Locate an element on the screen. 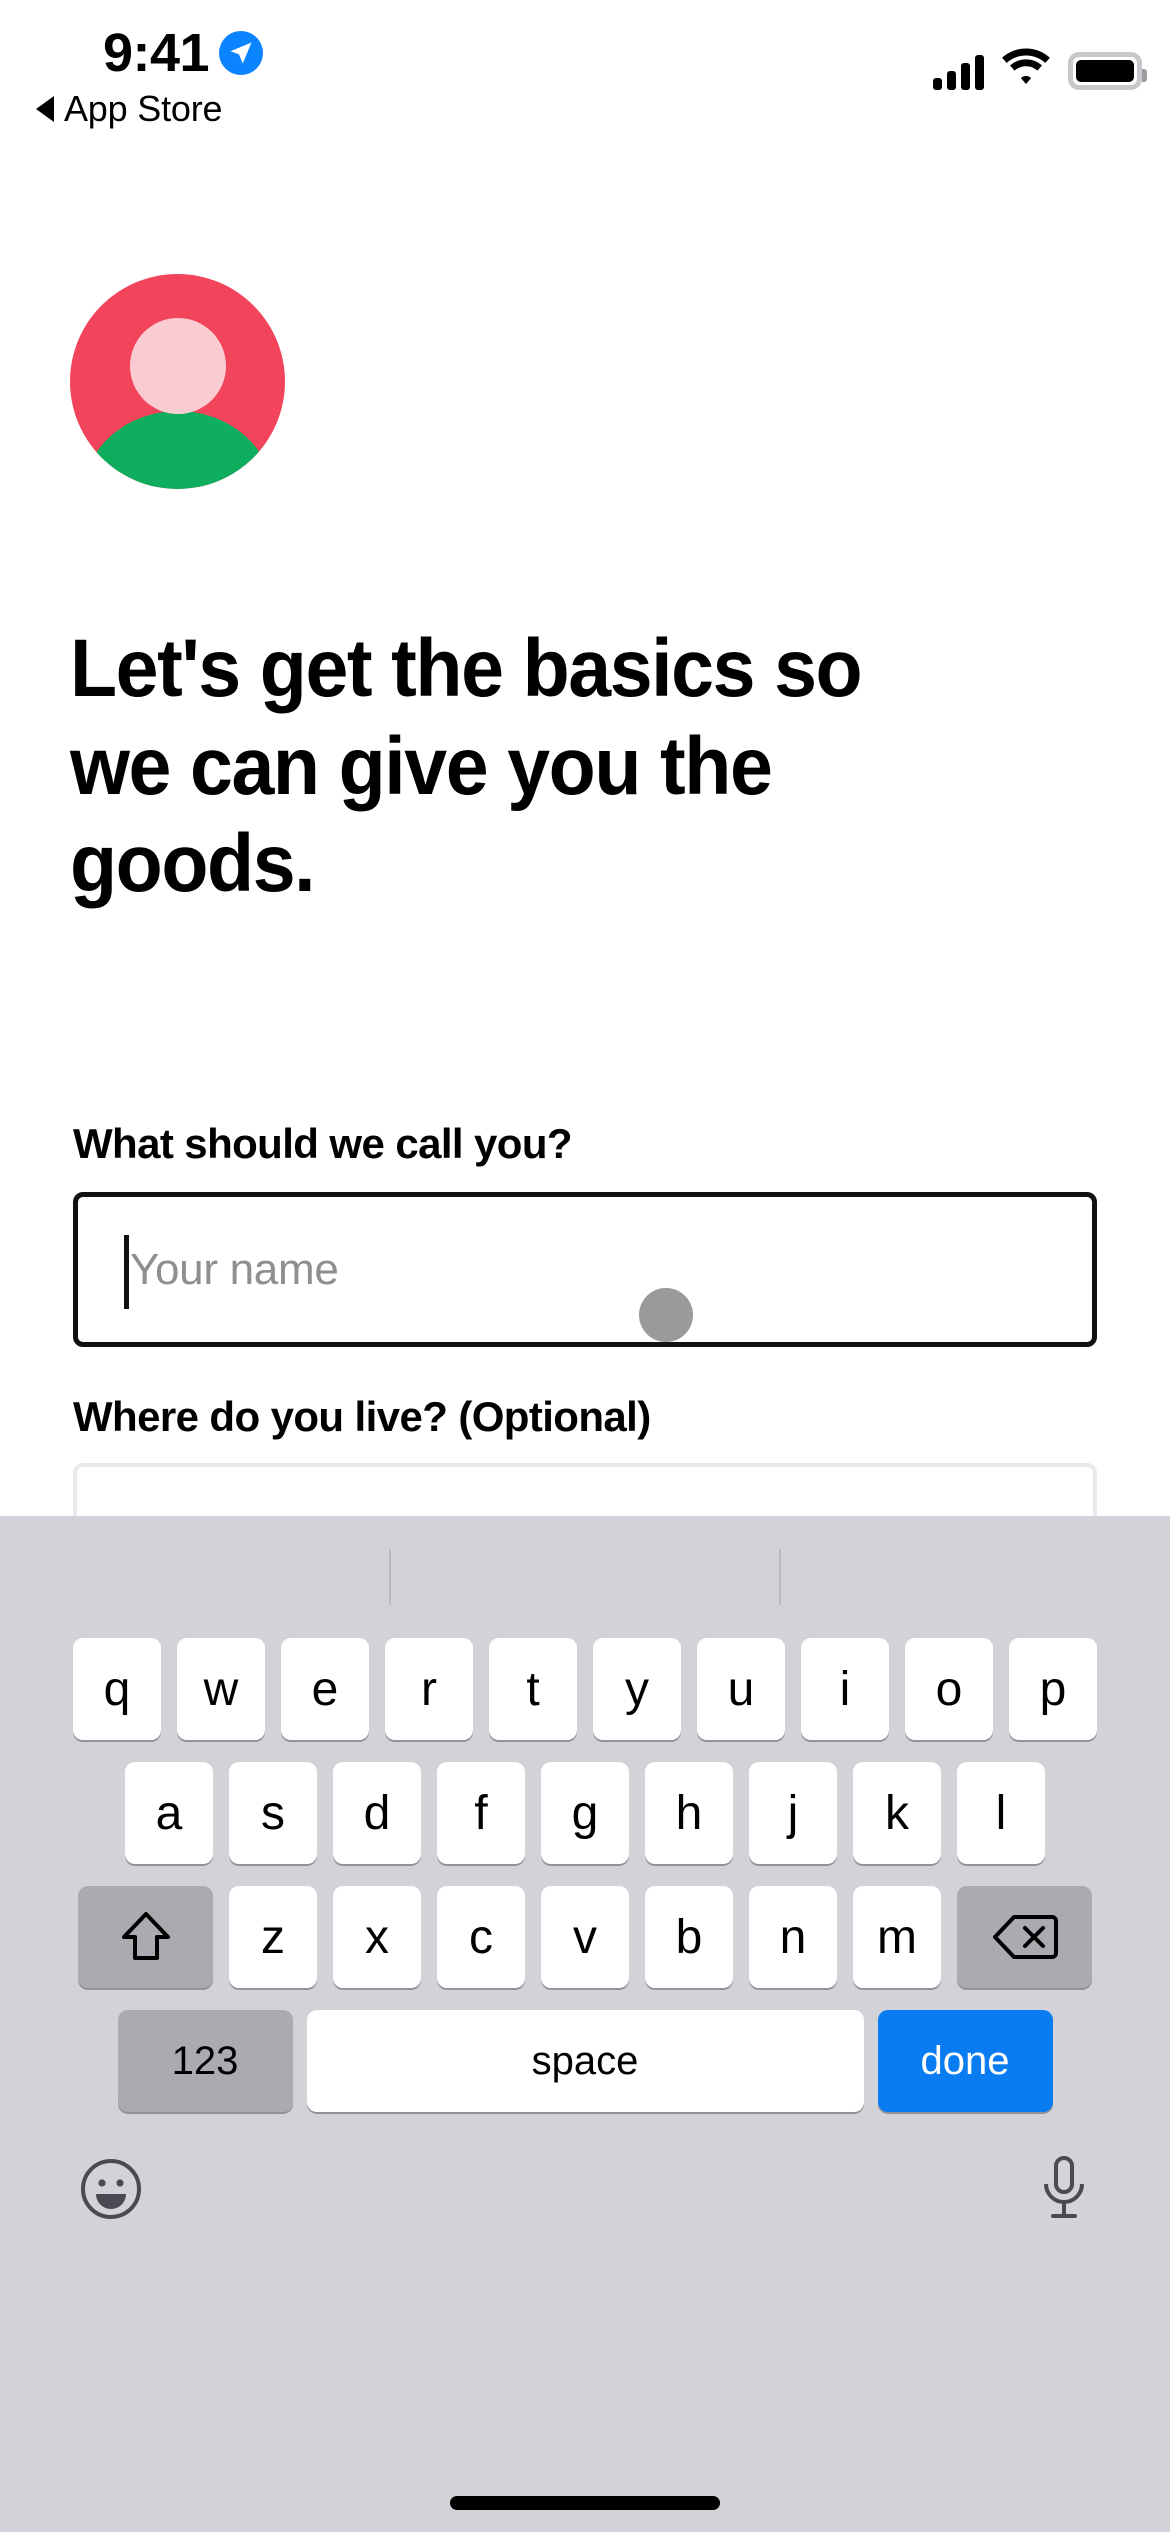 The image size is (1170, 2532). status-time-group: 9:41 is located at coordinates (183, 53).